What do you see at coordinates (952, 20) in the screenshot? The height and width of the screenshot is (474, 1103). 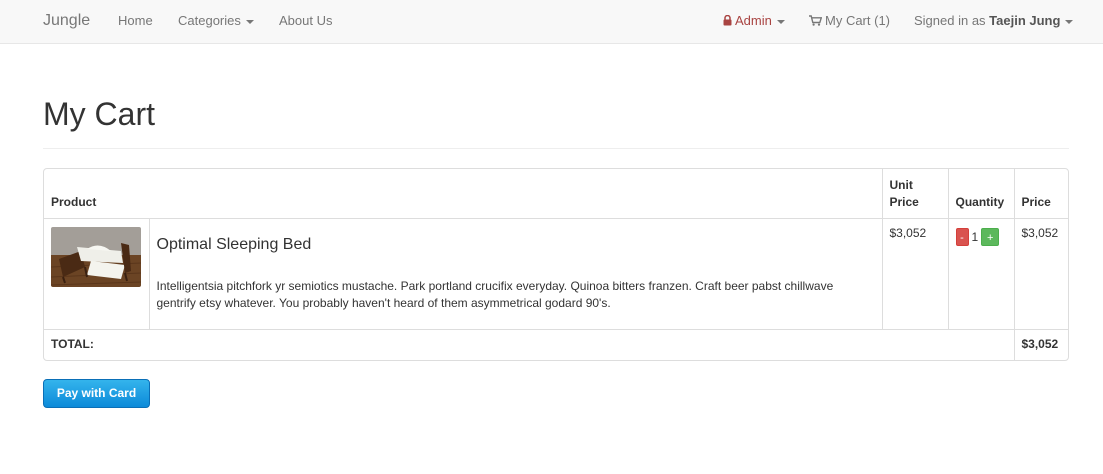 I see `signed-in-prefix: Signed in as` at bounding box center [952, 20].